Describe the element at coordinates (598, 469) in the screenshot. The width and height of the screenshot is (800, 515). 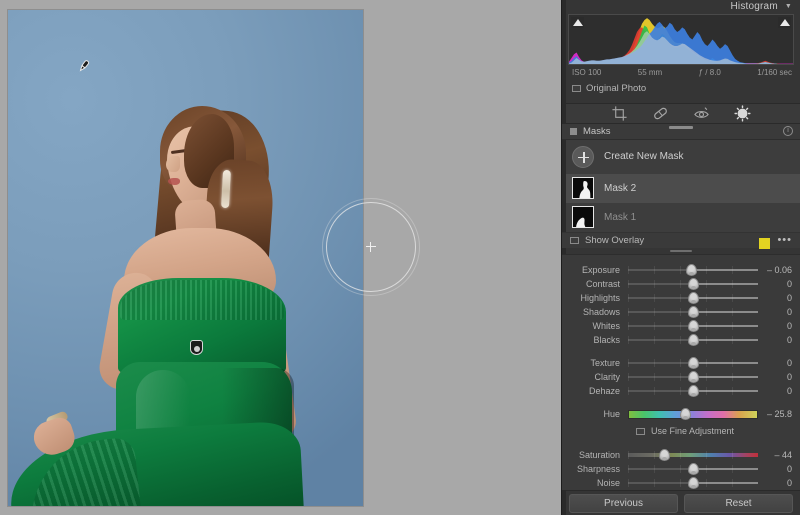
I see `slider-label: Sharpness` at that location.